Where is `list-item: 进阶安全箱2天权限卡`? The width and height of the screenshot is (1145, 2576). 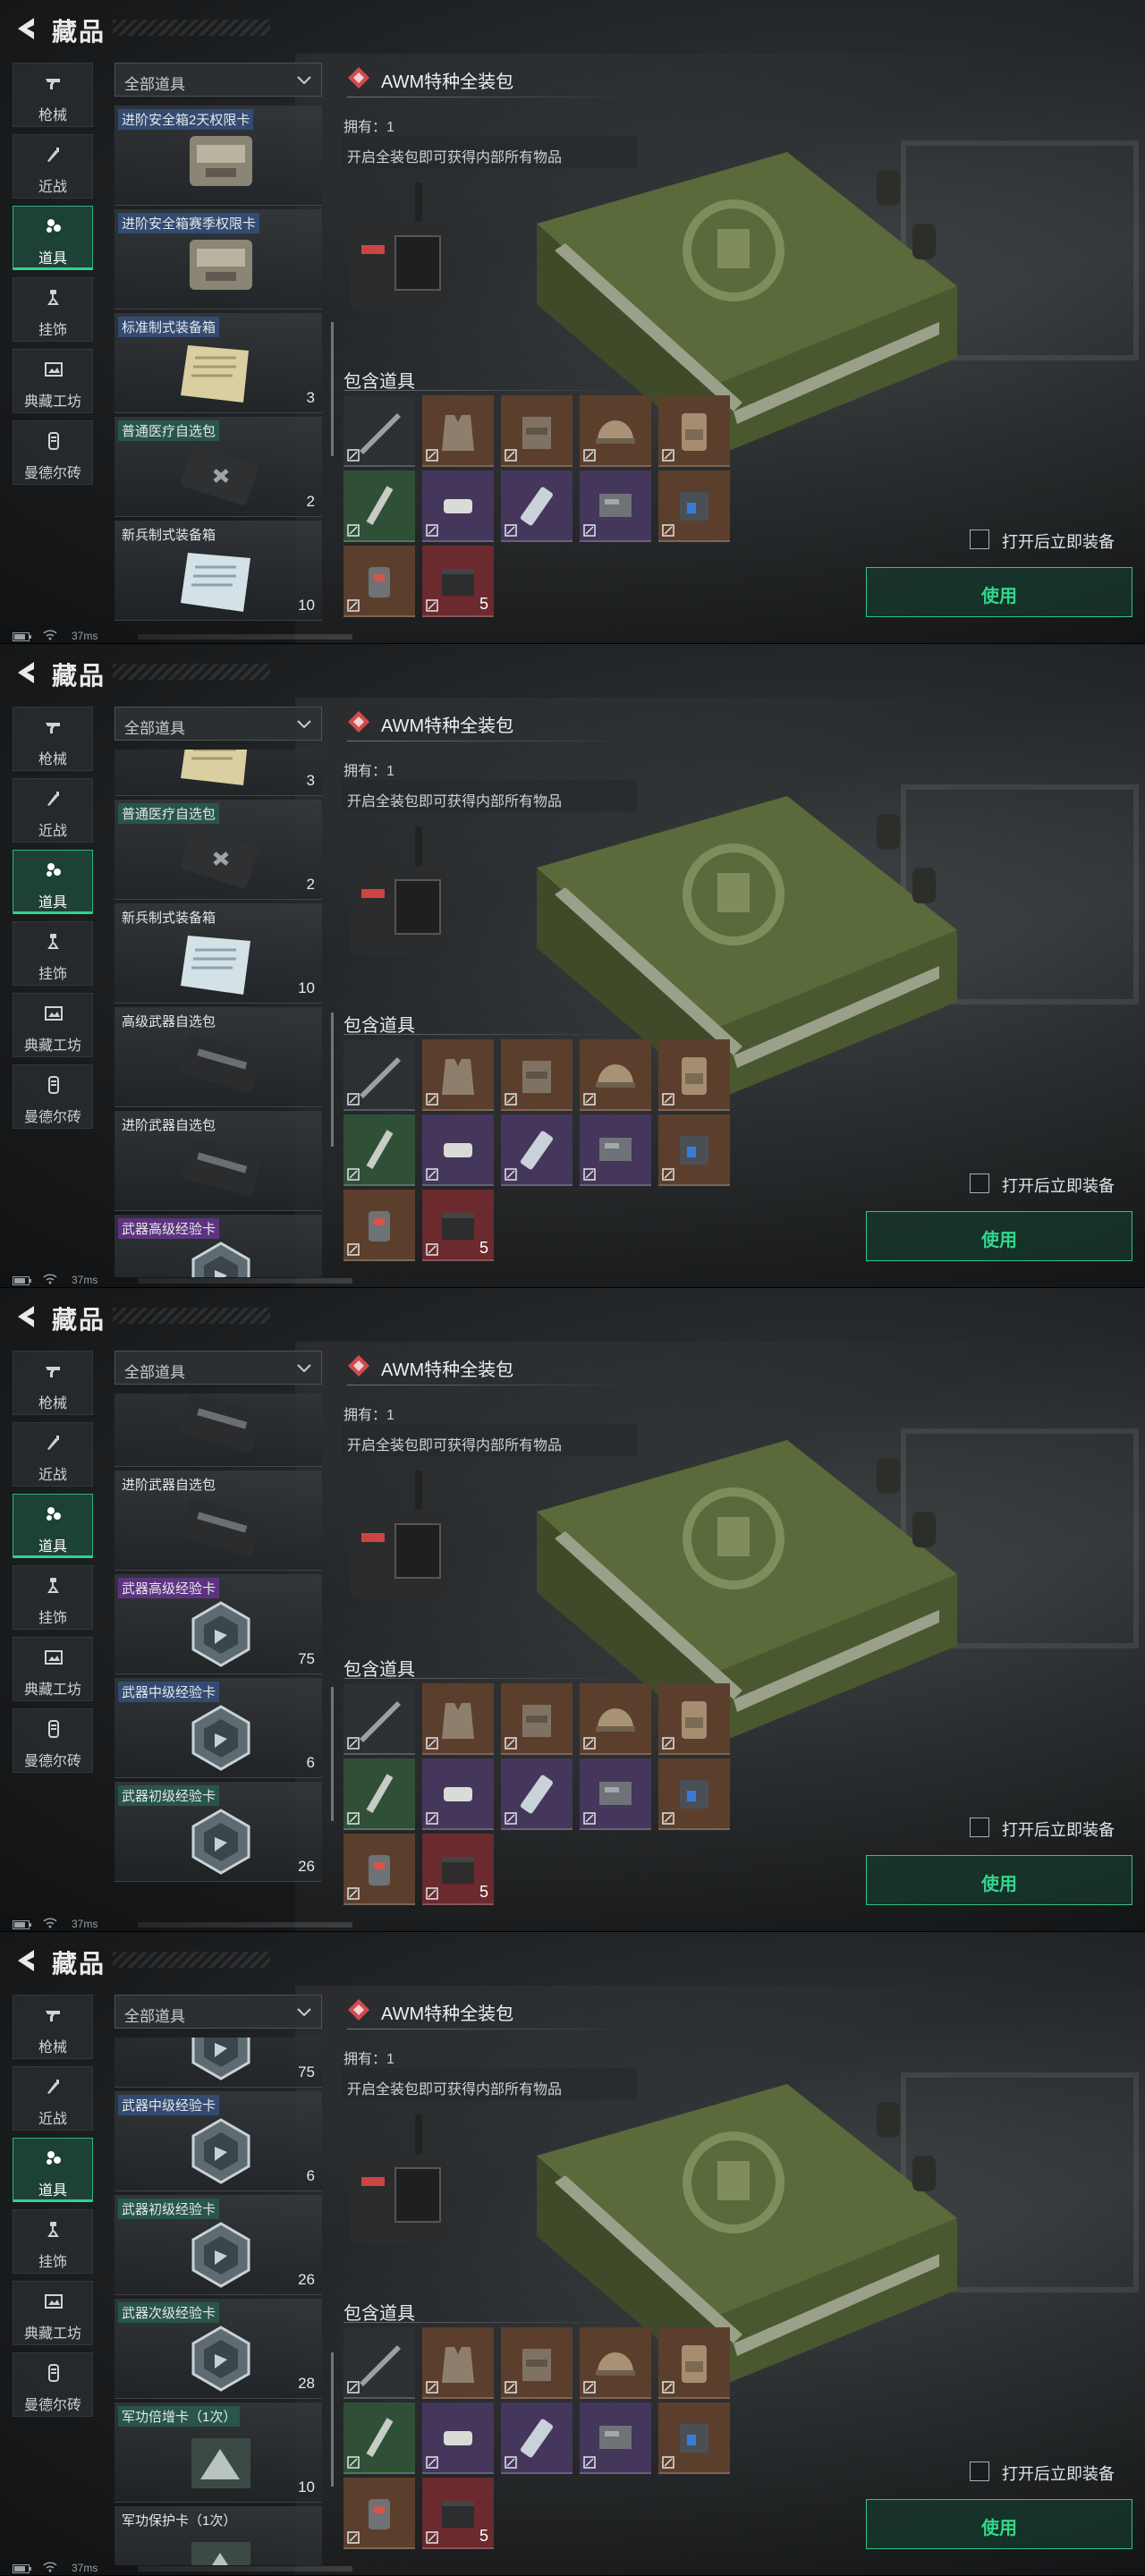
list-item: 进阶安全箱2天权限卡 is located at coordinates (218, 156).